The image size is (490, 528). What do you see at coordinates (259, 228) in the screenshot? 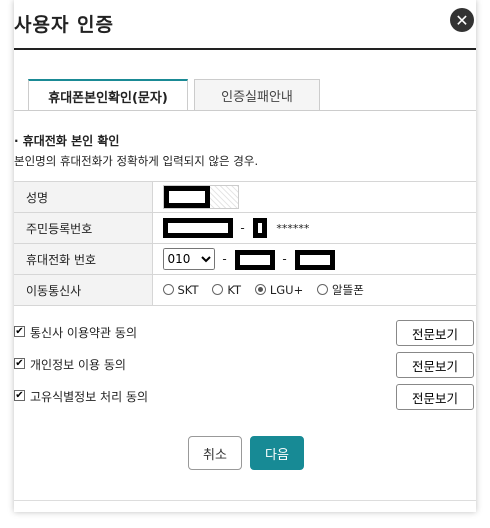
I see `rrn-back-digit-field` at bounding box center [259, 228].